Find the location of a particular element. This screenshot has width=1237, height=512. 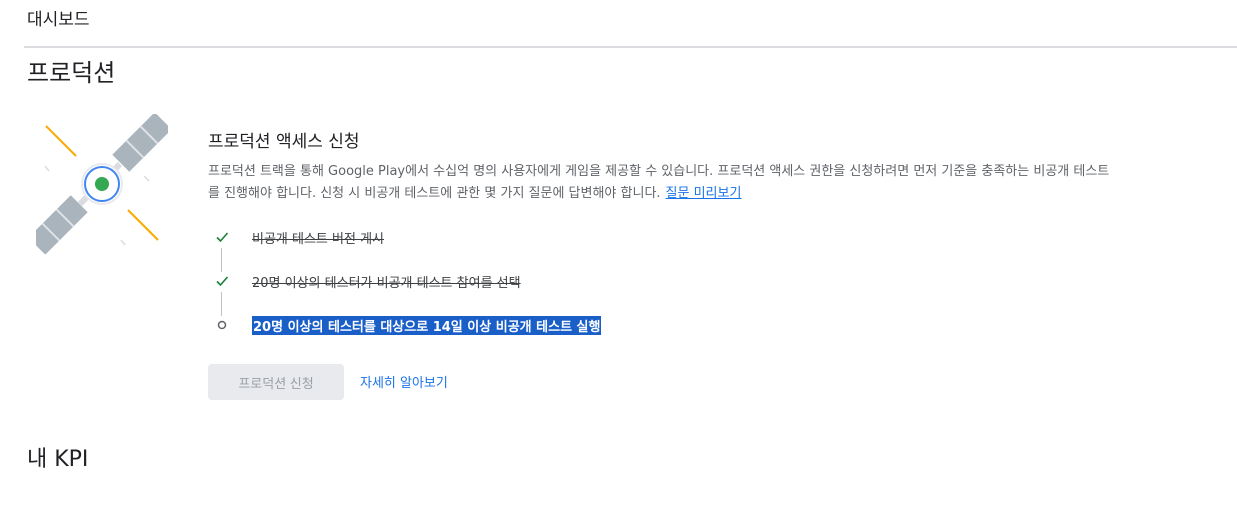

step-label: 20명 이상의 테스터가 비공개 테스트 참여를 선택 is located at coordinates (386, 283).